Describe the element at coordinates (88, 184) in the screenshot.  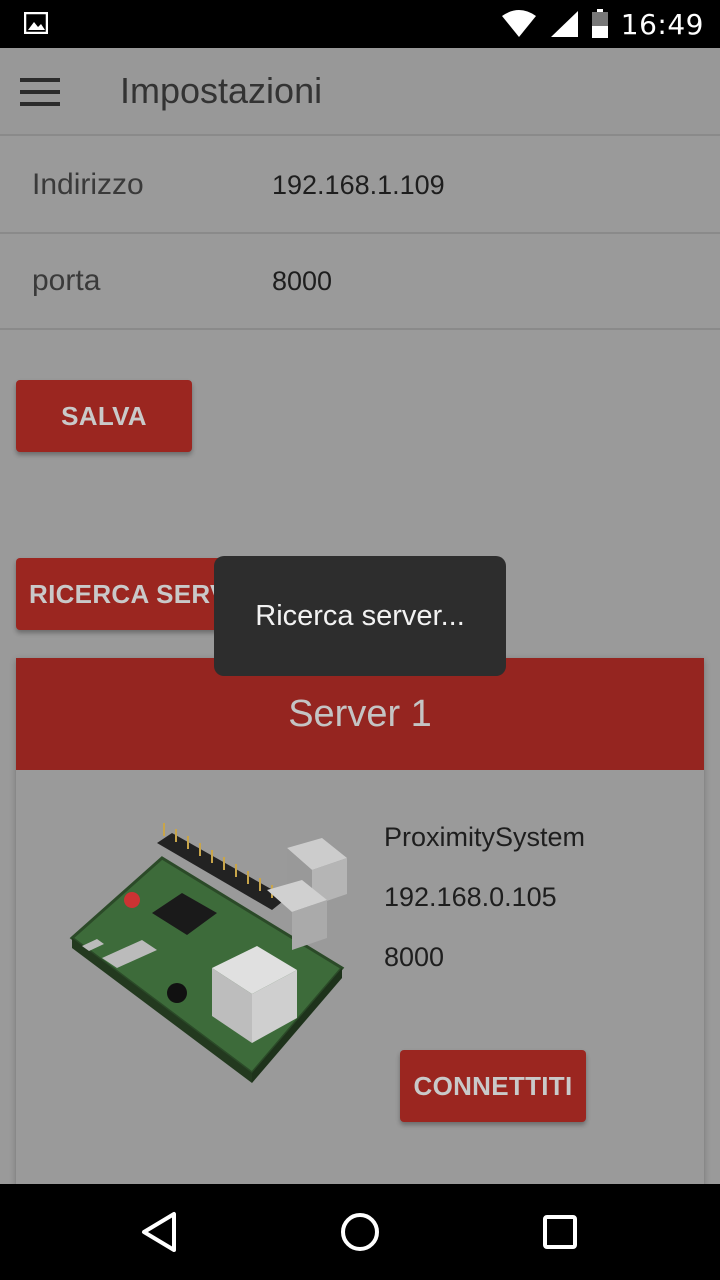
I see `address-label: Indirizzo` at that location.